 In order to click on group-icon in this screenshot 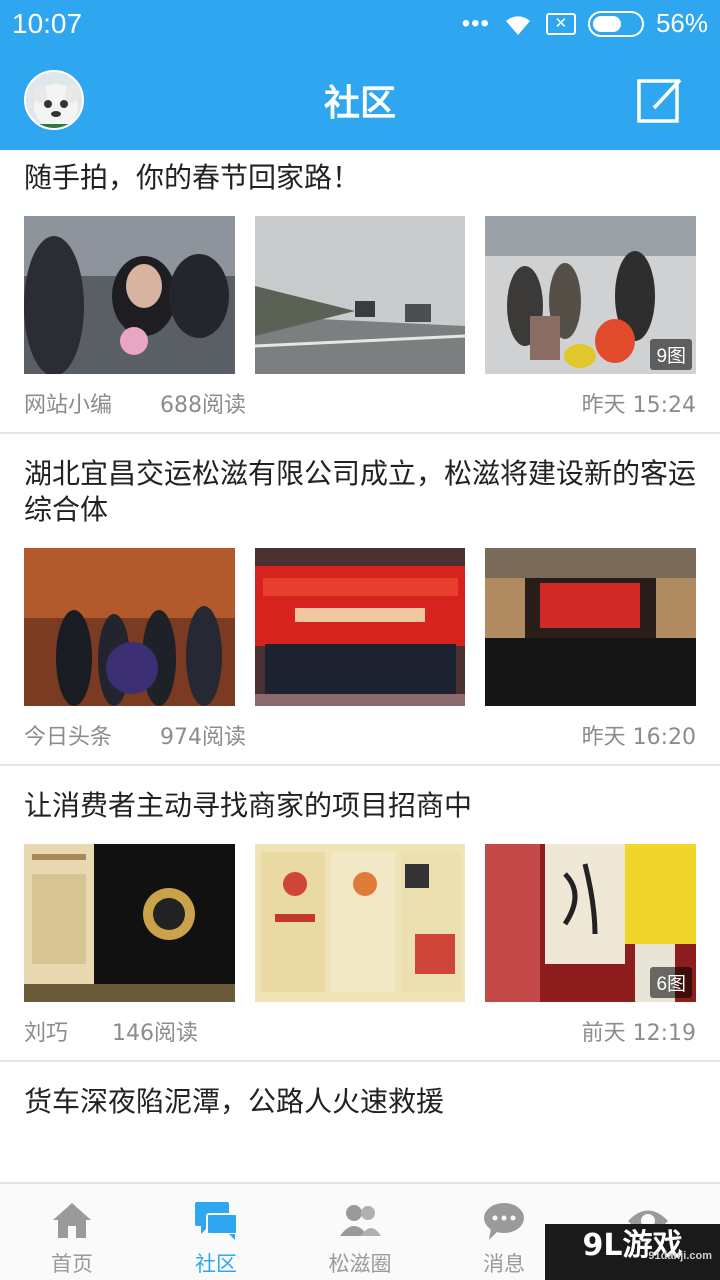, I will do `click(360, 1220)`.